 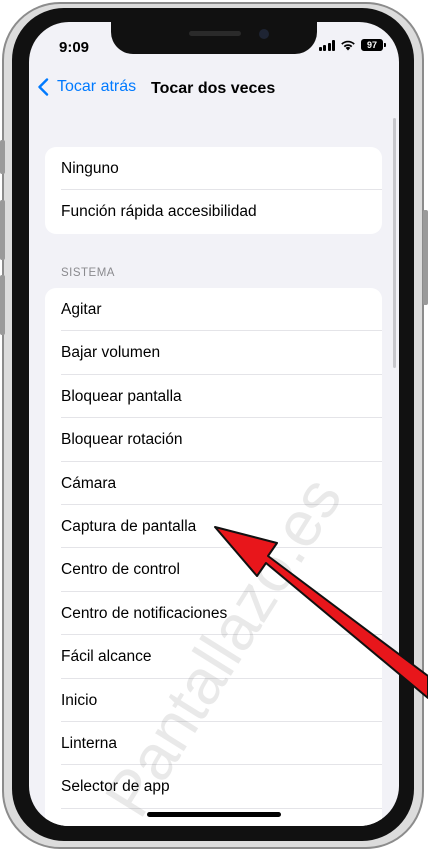 What do you see at coordinates (213, 570) in the screenshot?
I see `option-centro-de-control: Centro de control` at bounding box center [213, 570].